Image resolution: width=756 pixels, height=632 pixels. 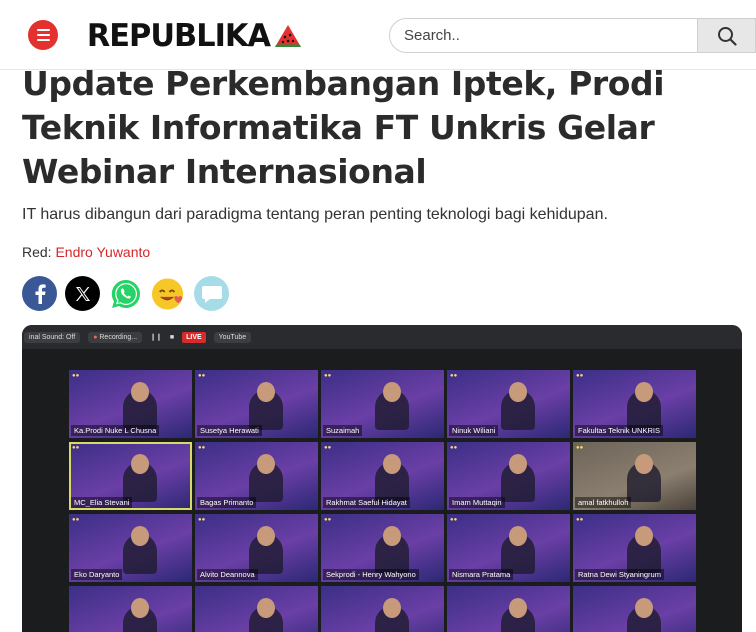 What do you see at coordinates (130, 476) in the screenshot?
I see `participant-tile: ●● MC_Elia Stevani` at bounding box center [130, 476].